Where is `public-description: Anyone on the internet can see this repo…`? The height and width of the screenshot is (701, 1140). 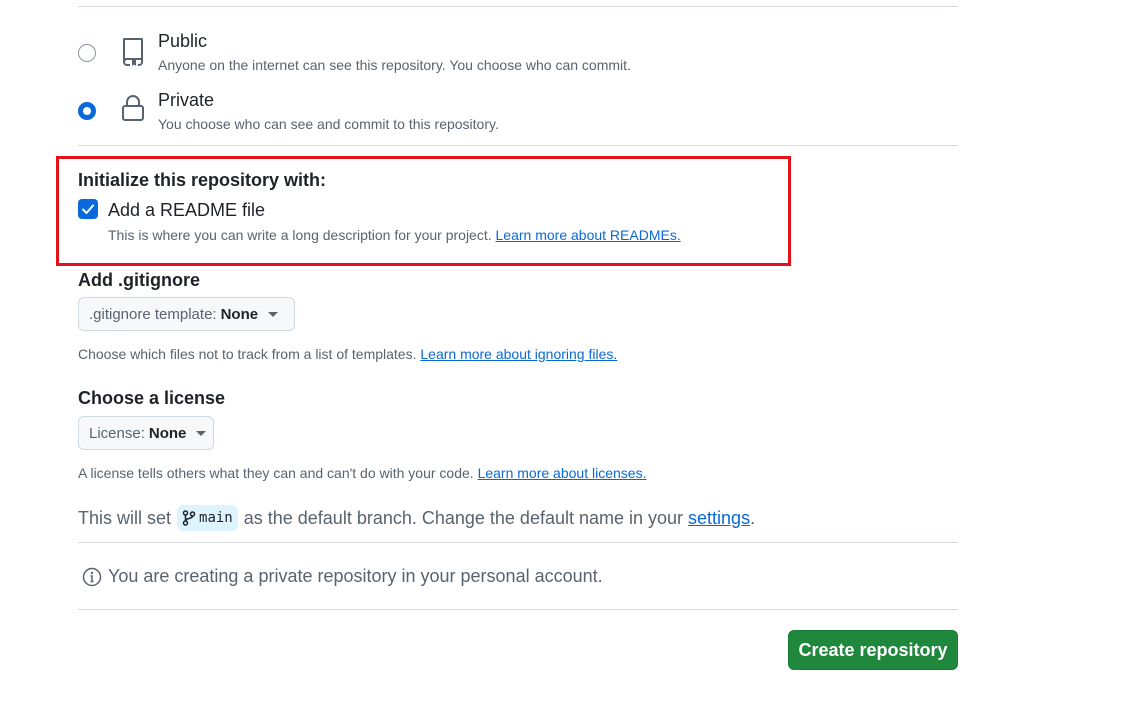 public-description: Anyone on the internet can see this repo… is located at coordinates (394, 65).